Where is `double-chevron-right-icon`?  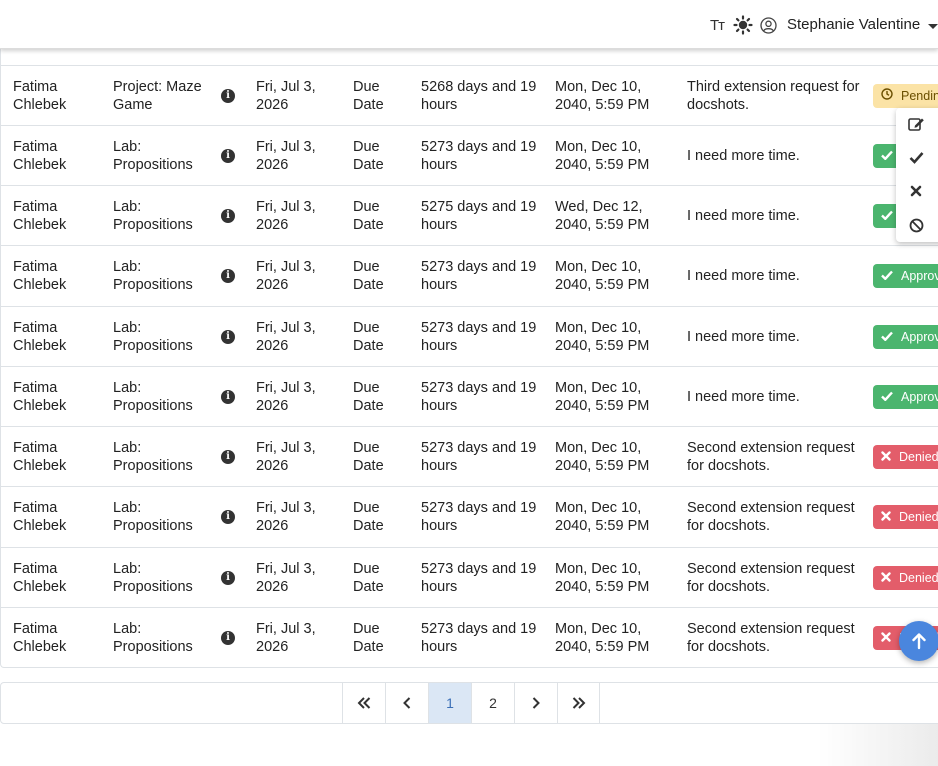
double-chevron-right-icon is located at coordinates (578, 703).